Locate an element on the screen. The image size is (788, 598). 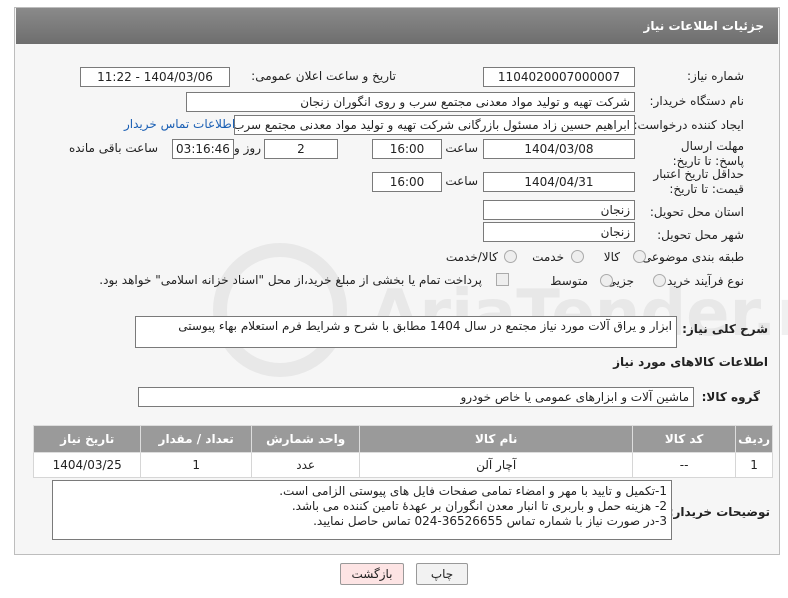
category-option-service: خدمت is located at coordinates (548, 257).